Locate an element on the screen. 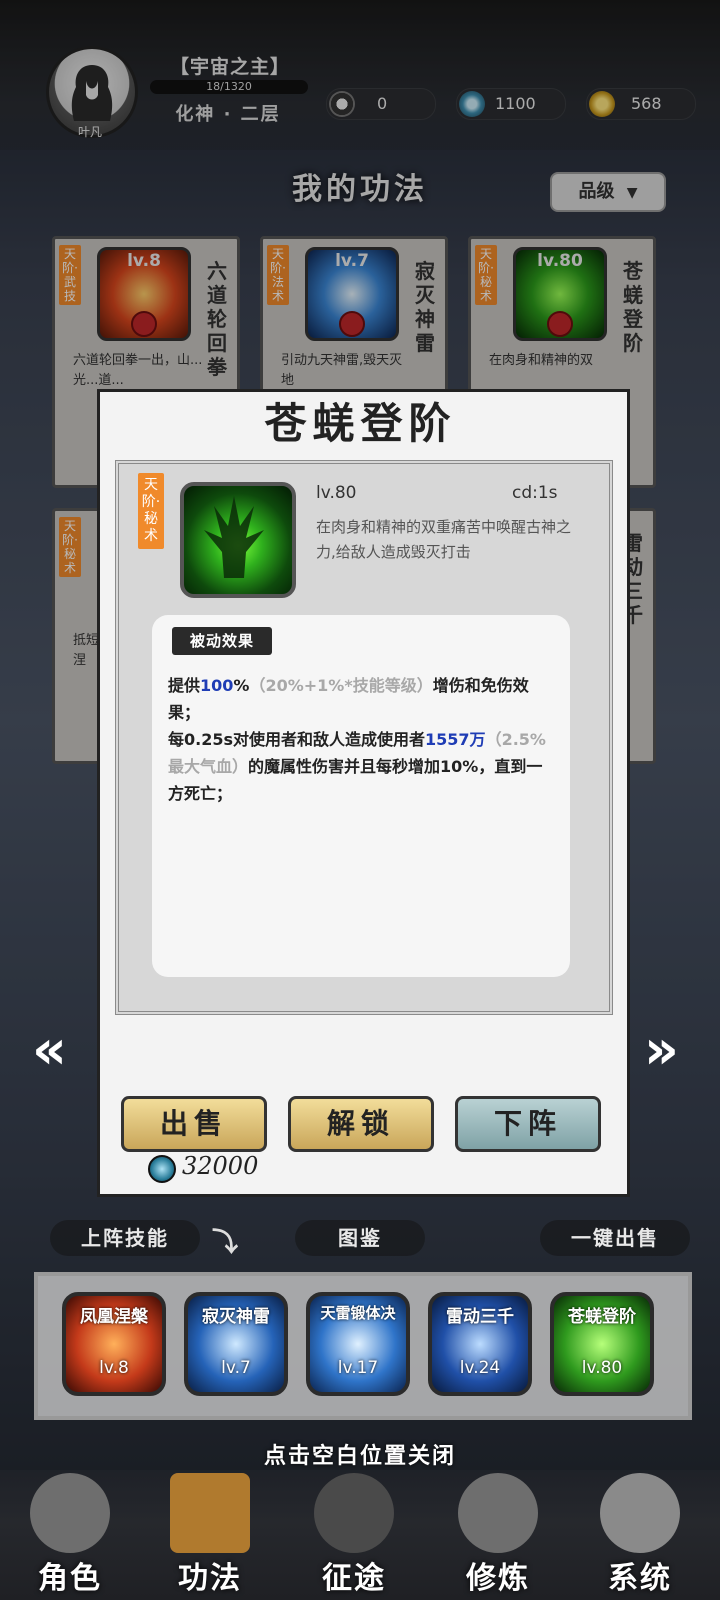 The height and width of the screenshot is (1600, 720). equipped-skills-label: 上阵技能 is located at coordinates (125, 1238).